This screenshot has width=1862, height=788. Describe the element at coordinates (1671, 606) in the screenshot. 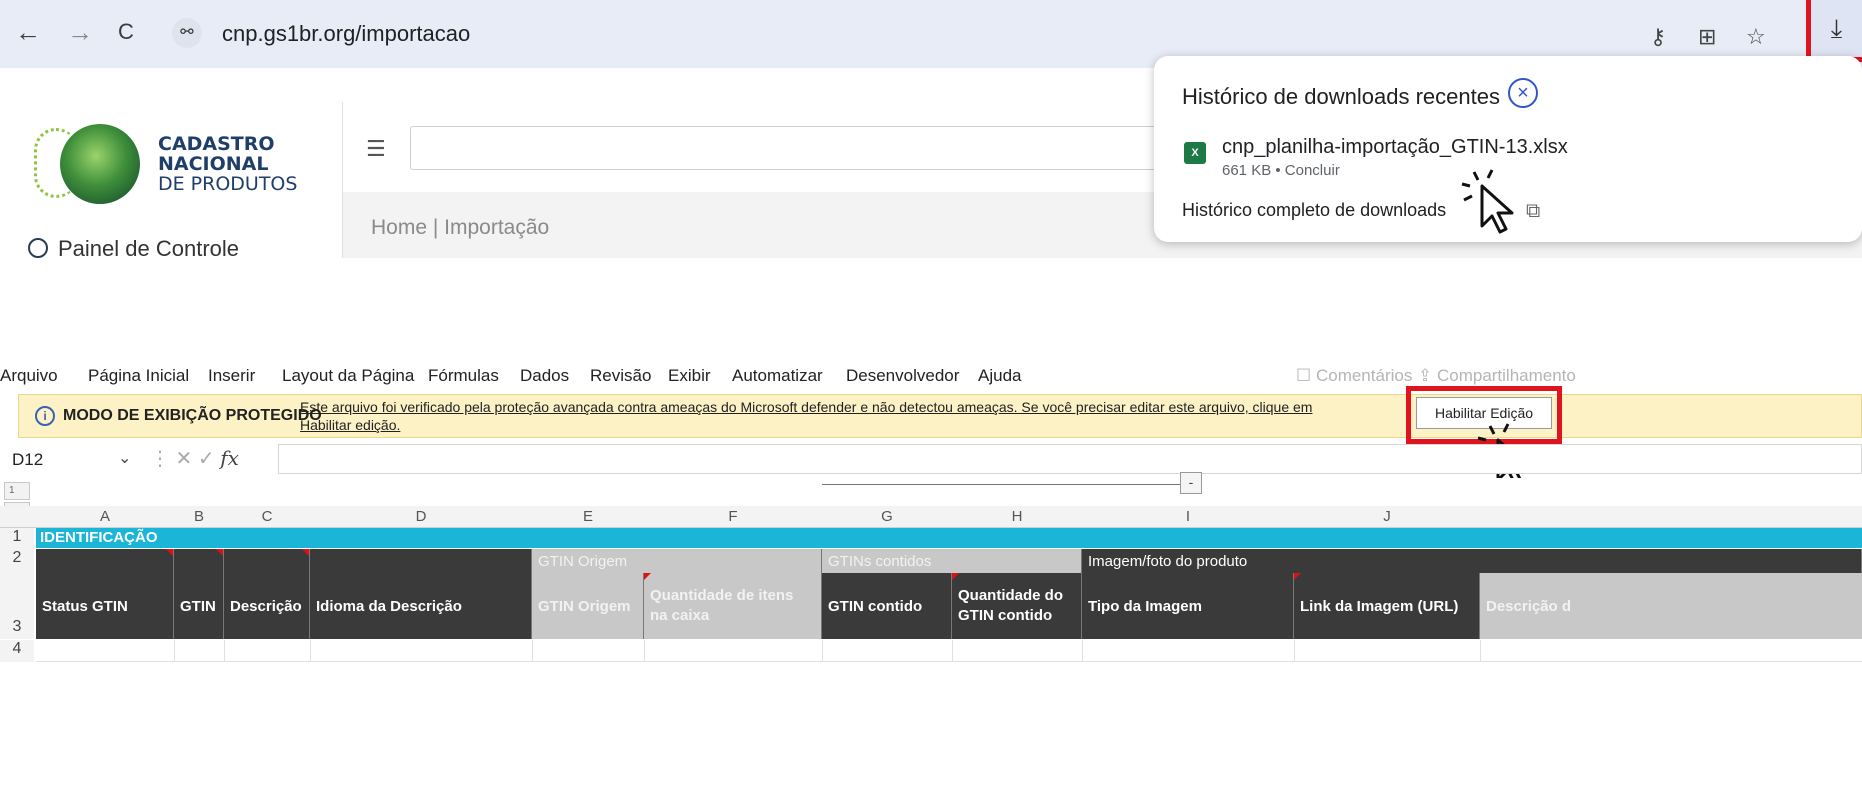

I see `header-descricao-imagem: Descrição d` at that location.